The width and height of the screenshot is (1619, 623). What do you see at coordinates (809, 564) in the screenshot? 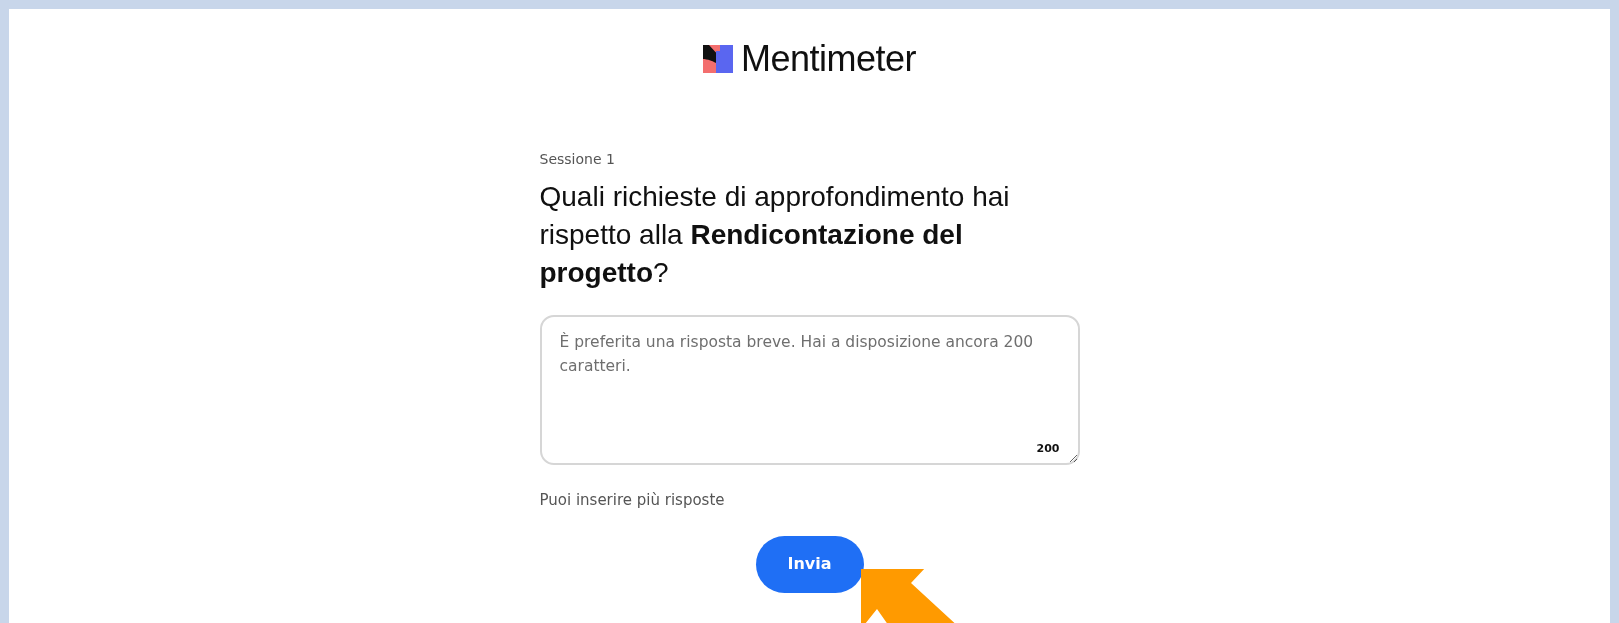
I see `submit-button: Invia` at bounding box center [809, 564].